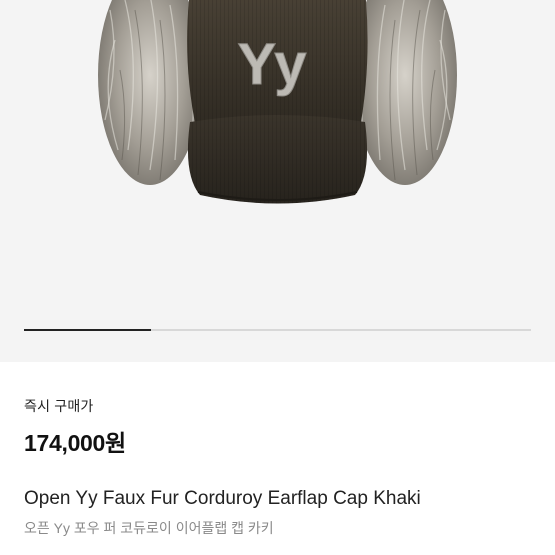 This screenshot has height=555, width=555. I want to click on price-label: 즉시 구매가, so click(59, 406).